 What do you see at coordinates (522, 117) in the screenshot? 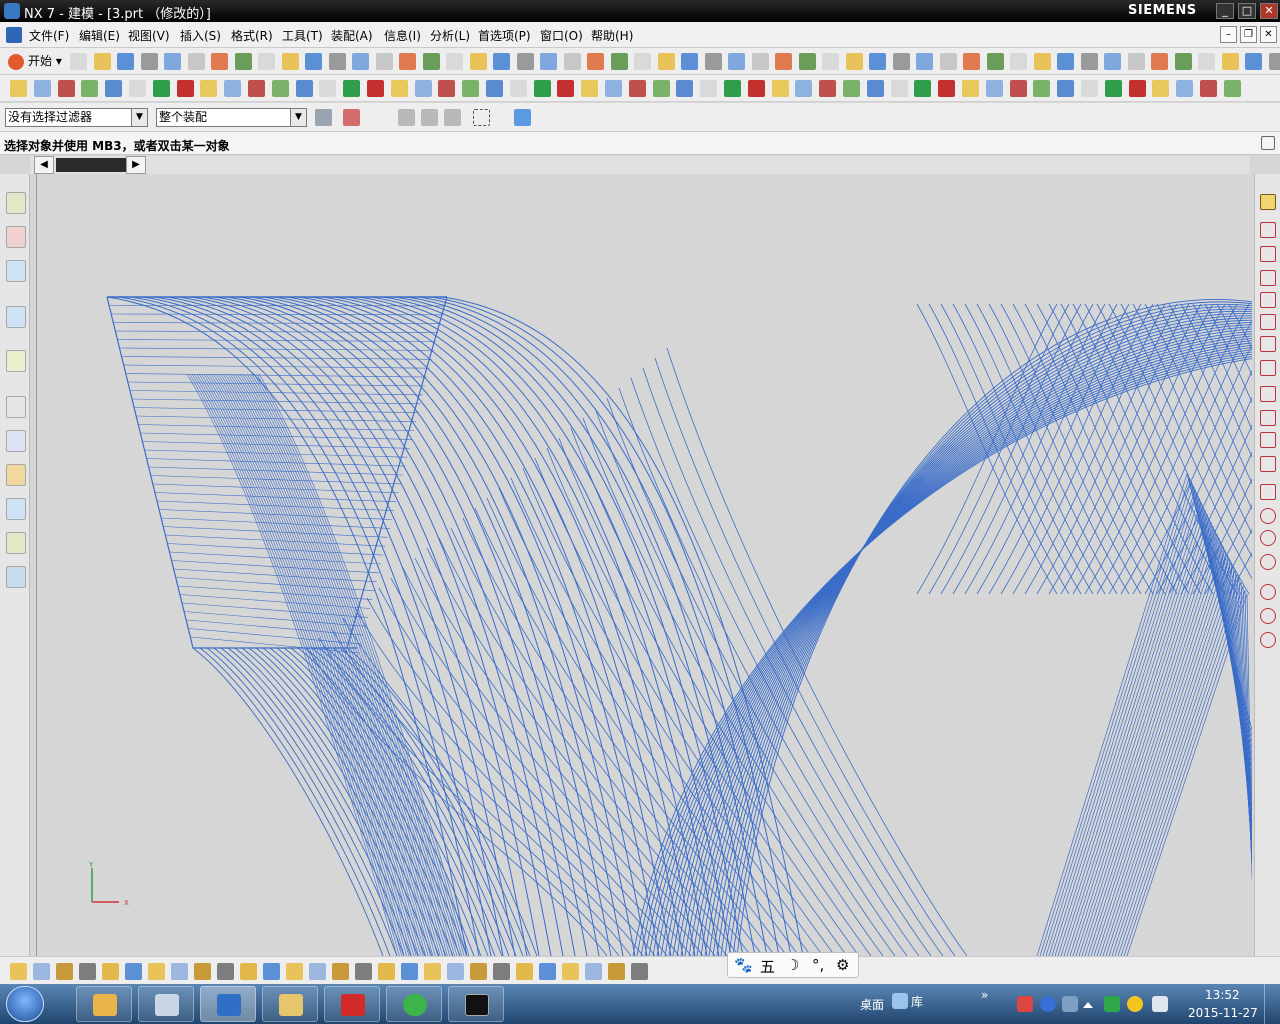
I see `select-components-icon` at bounding box center [522, 117].